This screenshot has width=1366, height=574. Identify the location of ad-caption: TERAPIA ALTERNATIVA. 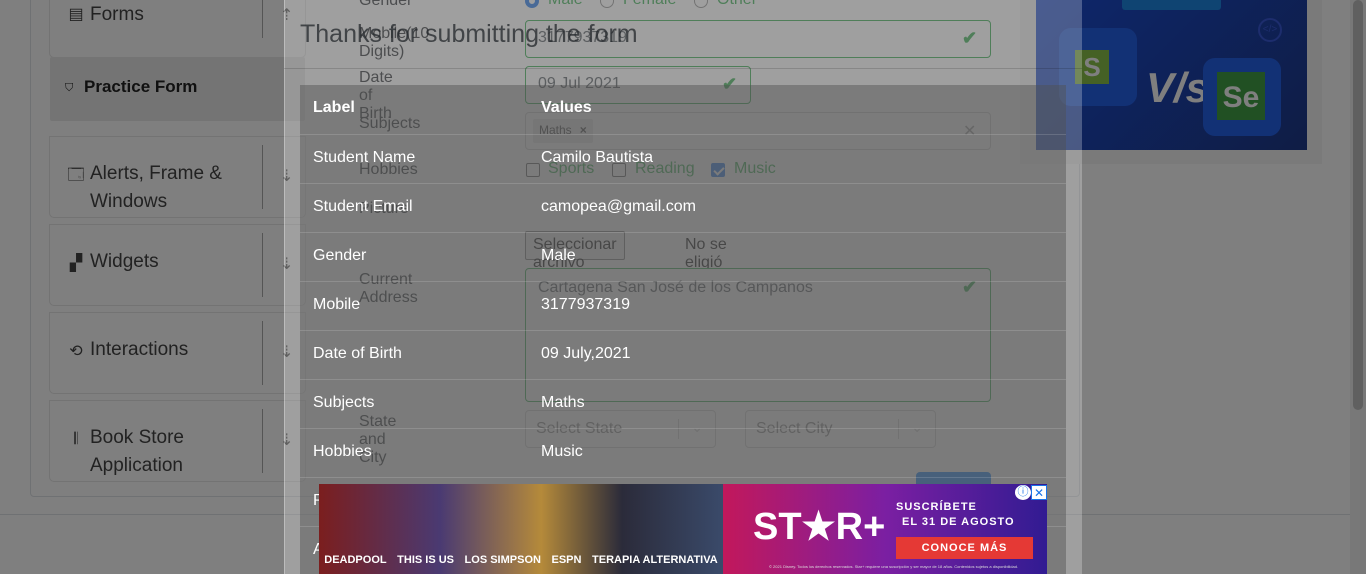
(655, 560).